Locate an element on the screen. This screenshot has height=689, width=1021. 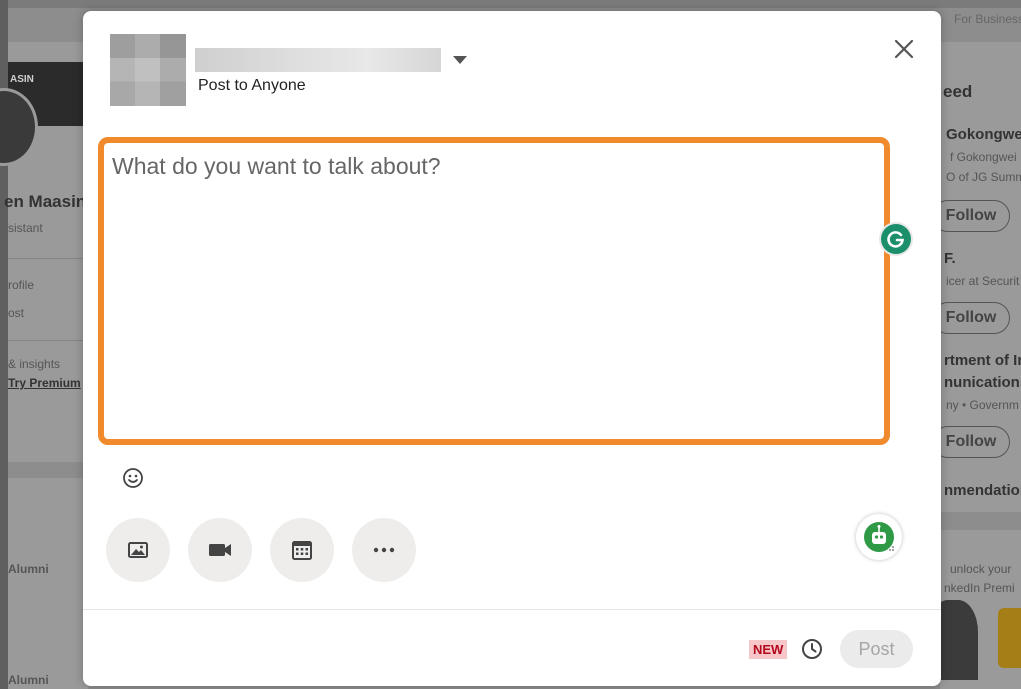
post-button: Post is located at coordinates (876, 649).